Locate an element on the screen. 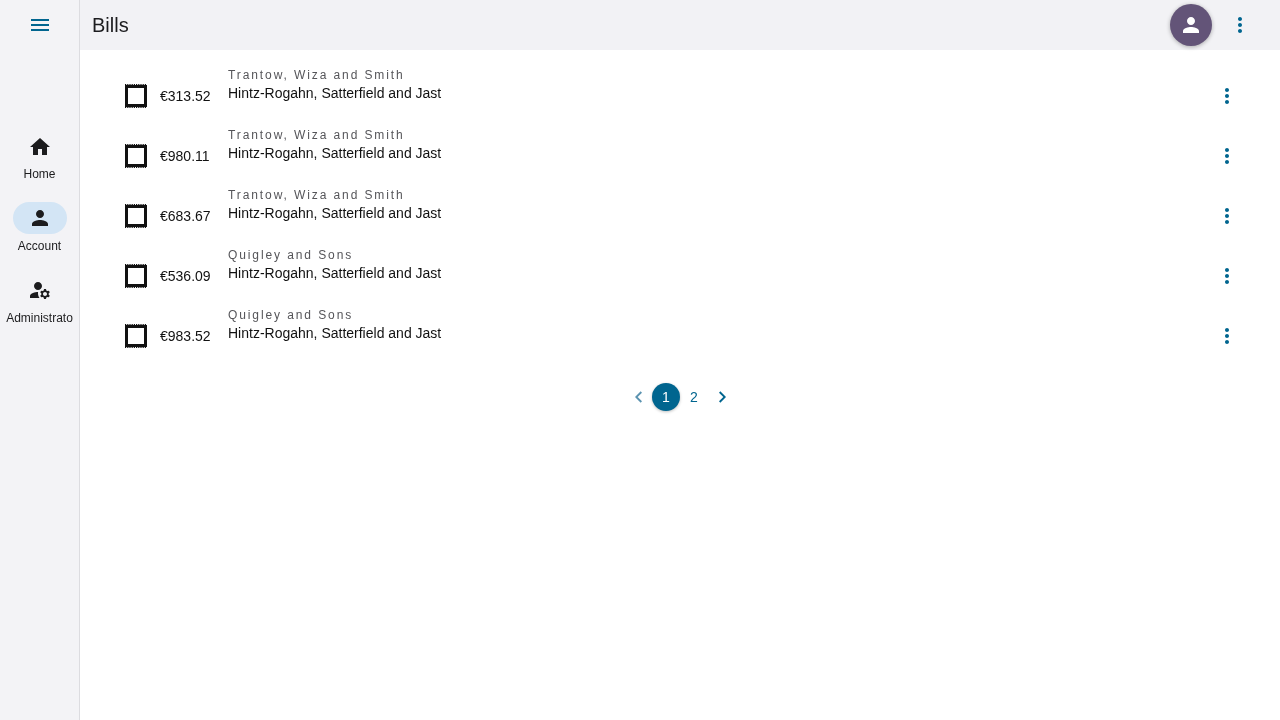  bill-amount: €983.52 is located at coordinates (186, 336).